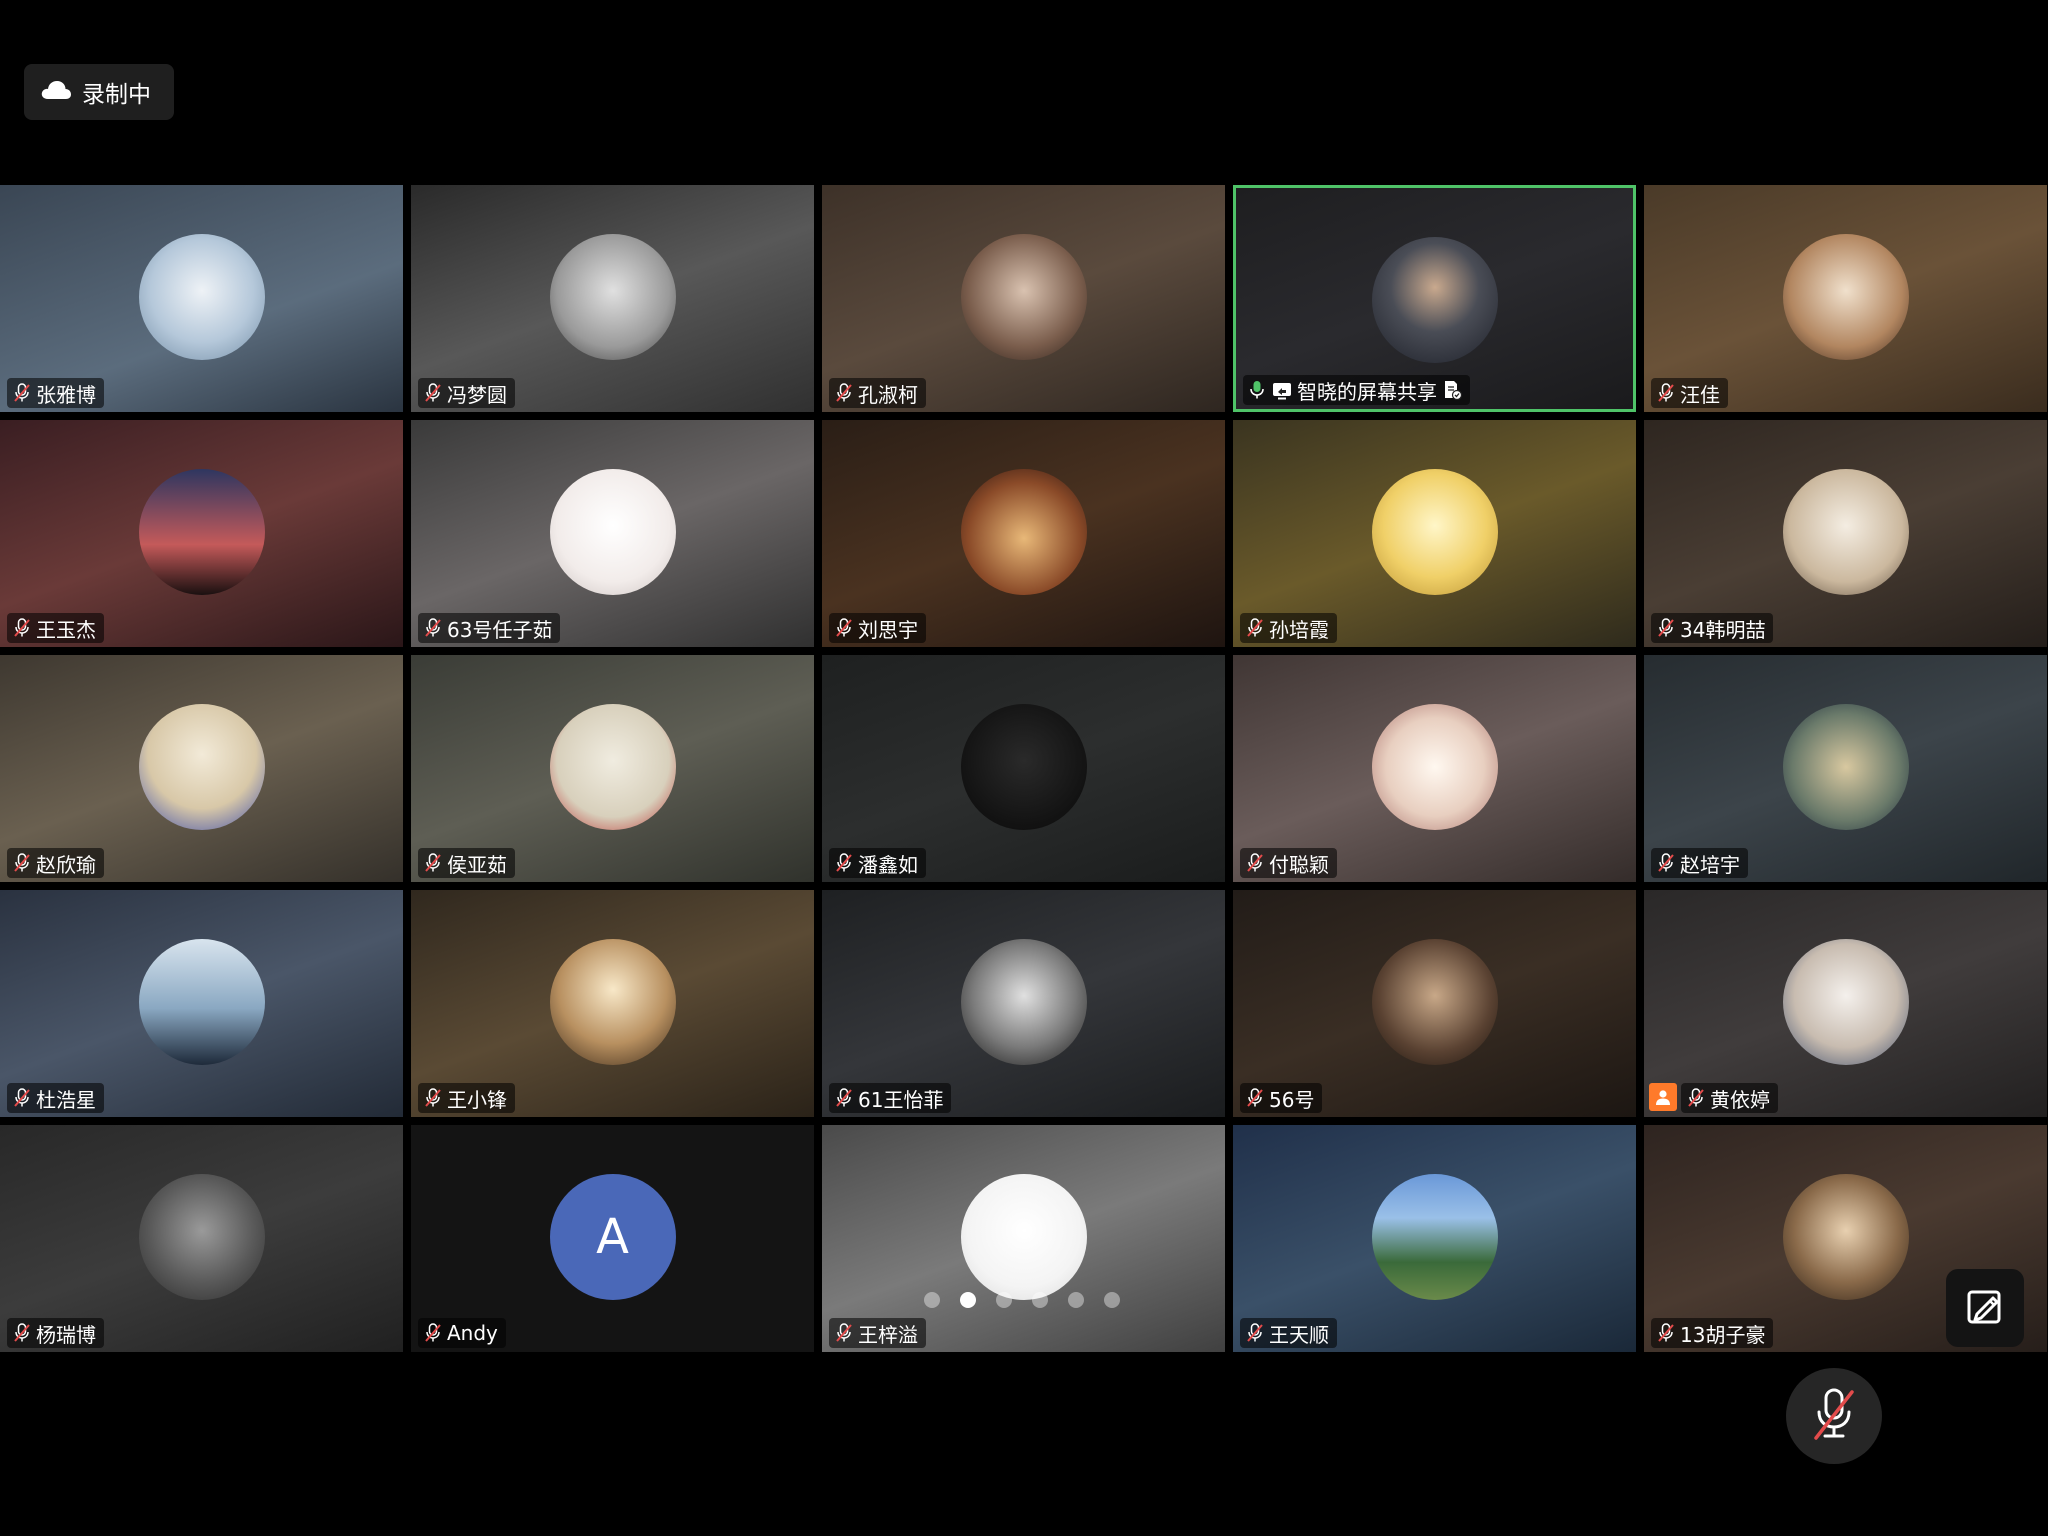 The image size is (2048, 1536). What do you see at coordinates (1434, 1238) in the screenshot?
I see `participant-tile: 王天顺` at bounding box center [1434, 1238].